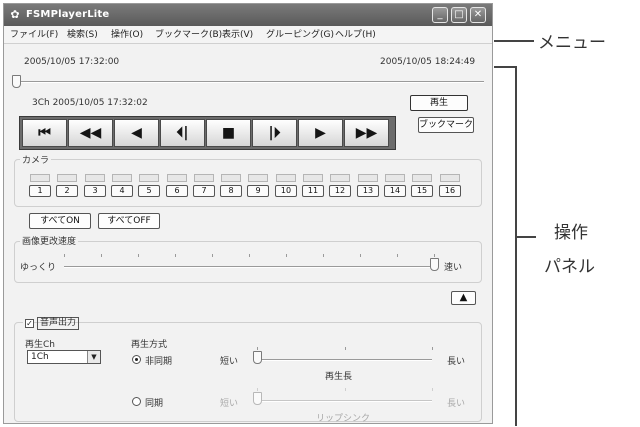  I want to click on menu-callout-text: メニュー, so click(572, 43).